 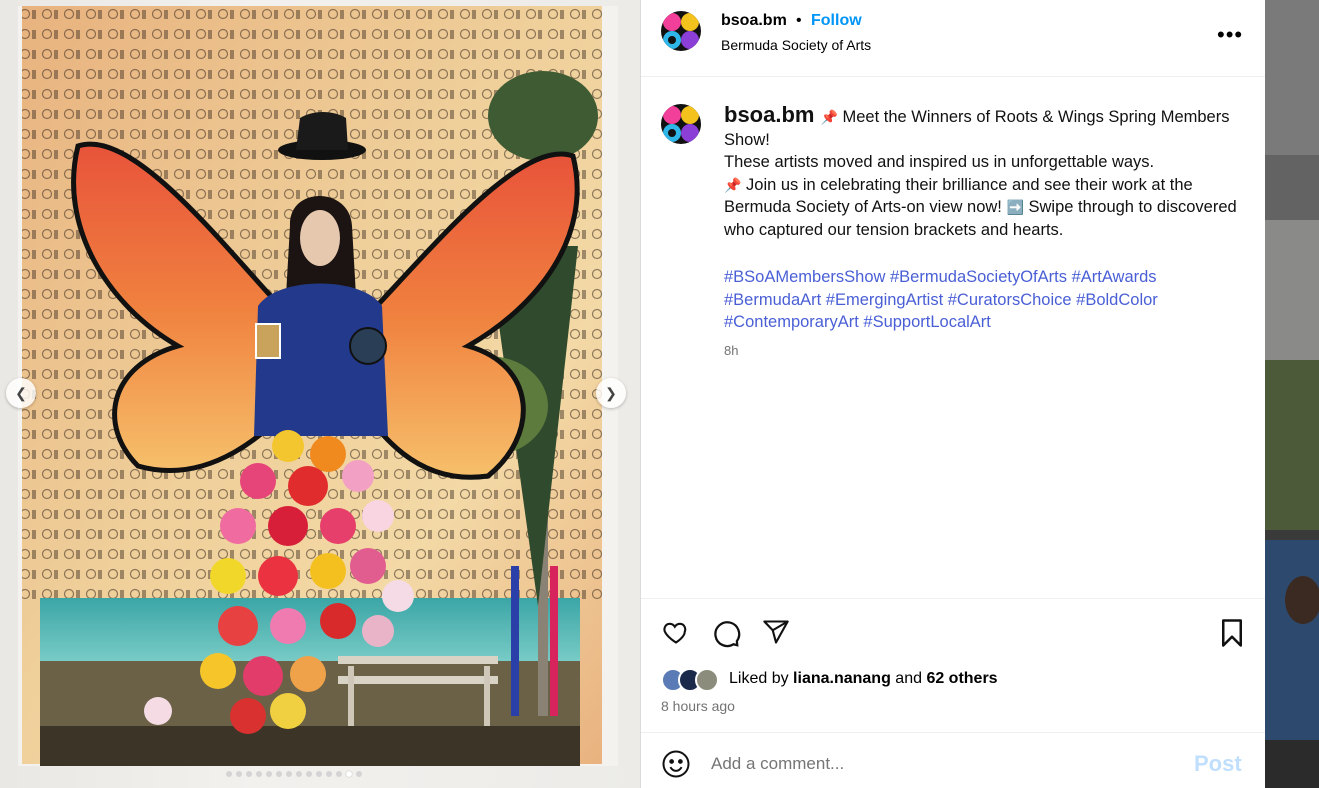 I want to click on caption-avatar, so click(x=681, y=124).